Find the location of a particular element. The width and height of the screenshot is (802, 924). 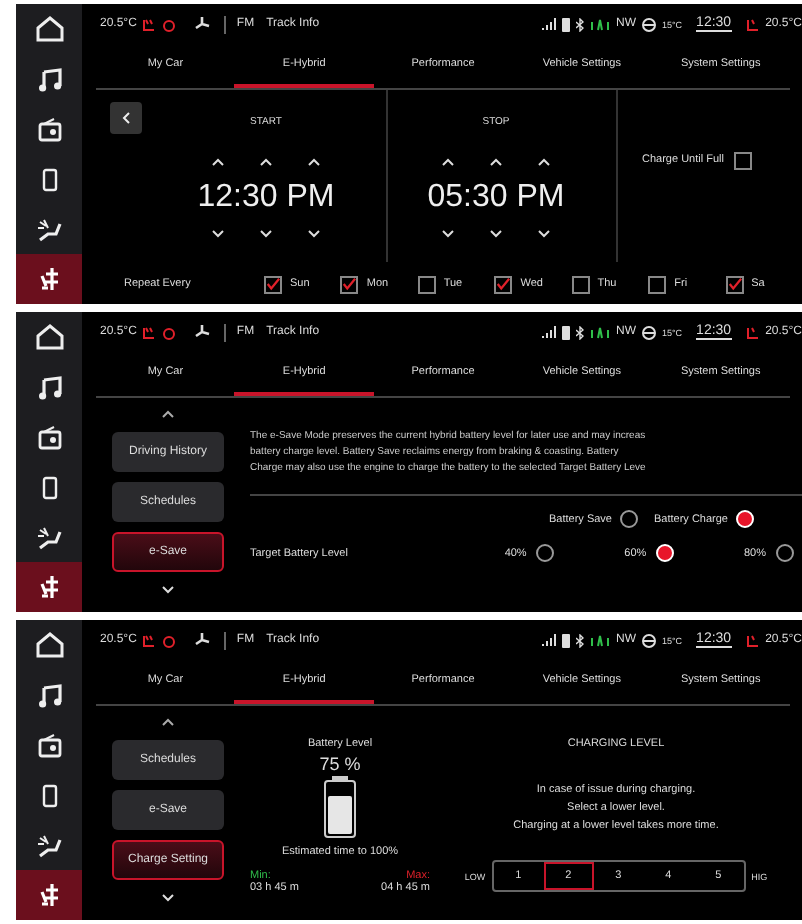

chevron-left-icon is located at coordinates (126, 118).